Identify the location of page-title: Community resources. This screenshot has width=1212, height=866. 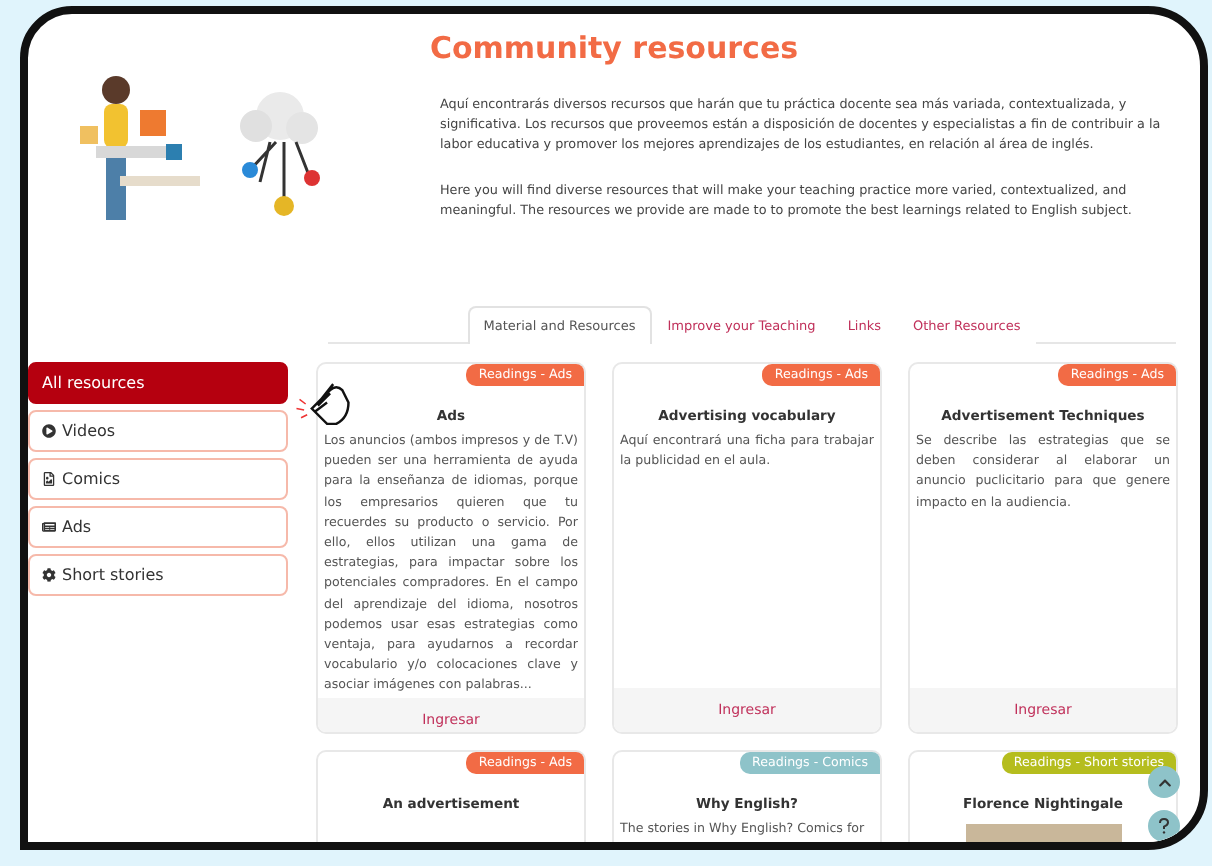
(614, 48).